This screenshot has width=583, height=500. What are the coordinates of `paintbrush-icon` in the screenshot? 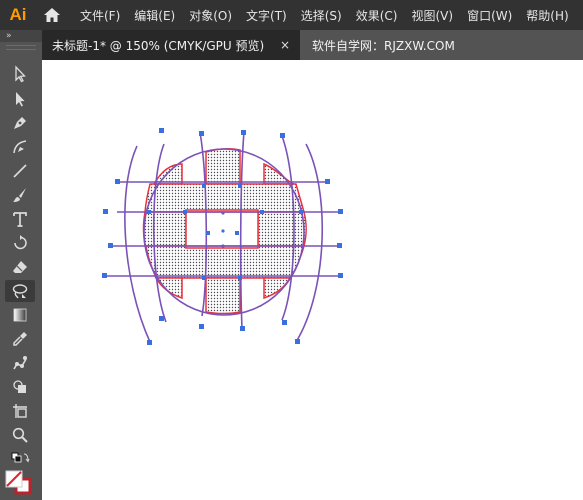 It's located at (19, 195).